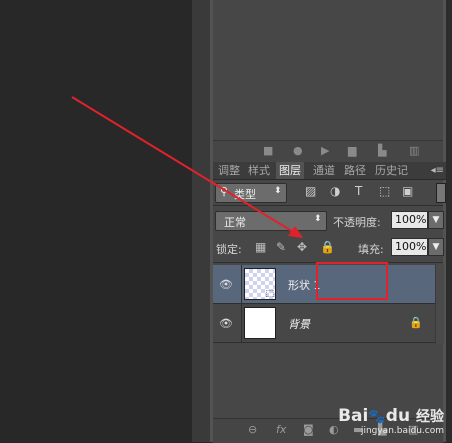 The image size is (452, 443). Describe the element at coordinates (402, 431) in the screenshot. I see `watermark-url: jingyan.baidu.com` at that location.